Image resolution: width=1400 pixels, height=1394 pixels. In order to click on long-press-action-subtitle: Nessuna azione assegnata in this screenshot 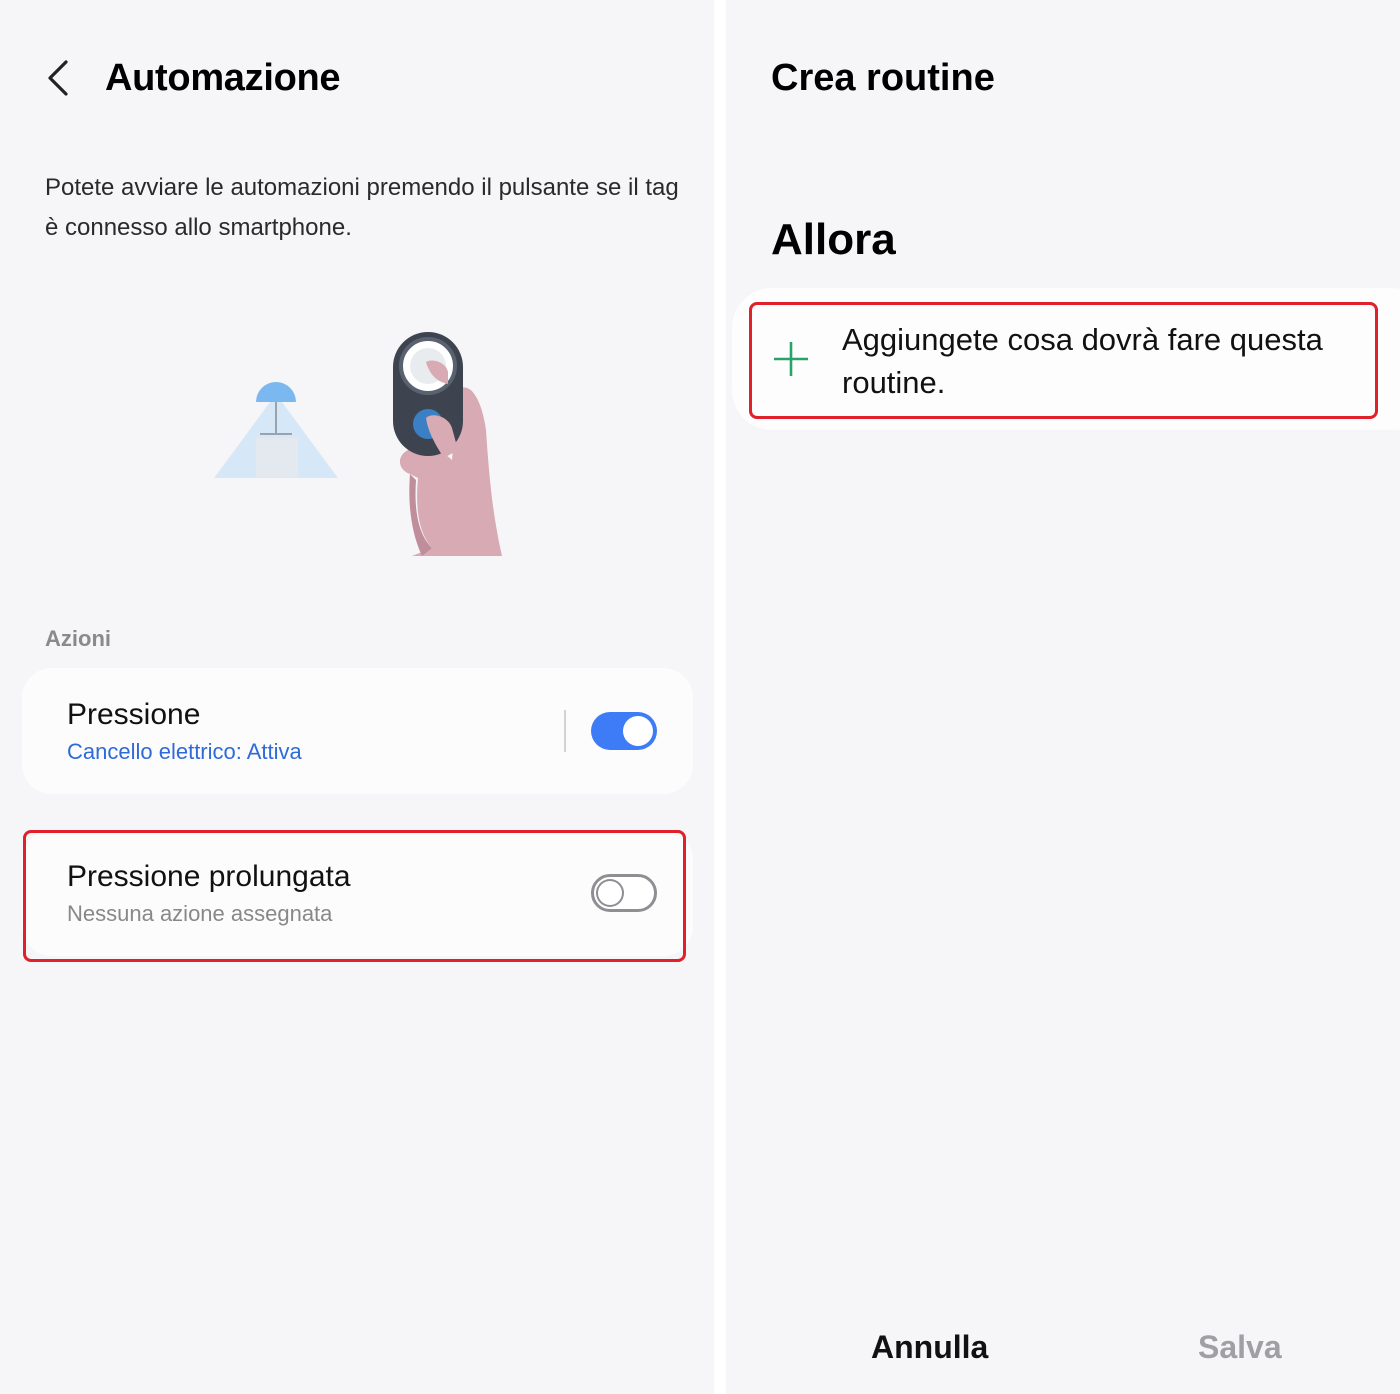, I will do `click(200, 913)`.